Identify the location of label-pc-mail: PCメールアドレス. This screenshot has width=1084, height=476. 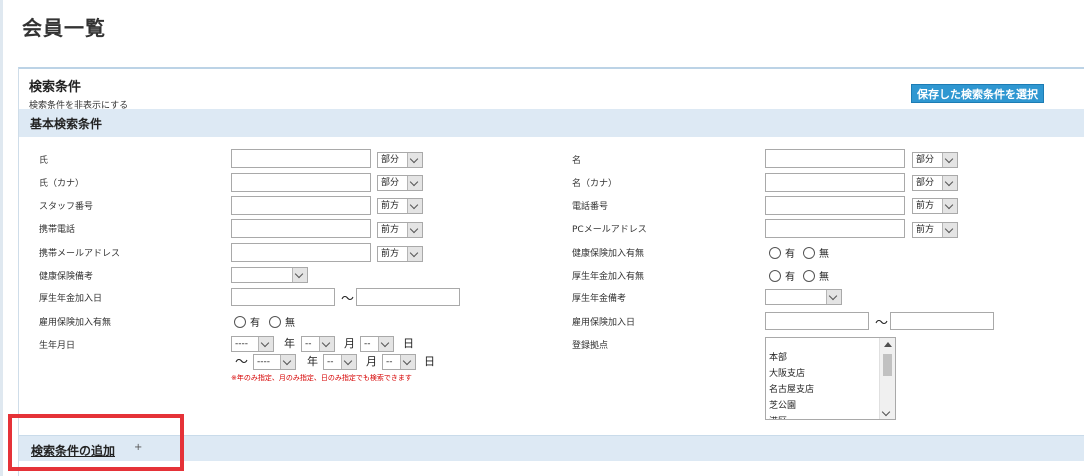
(609, 230).